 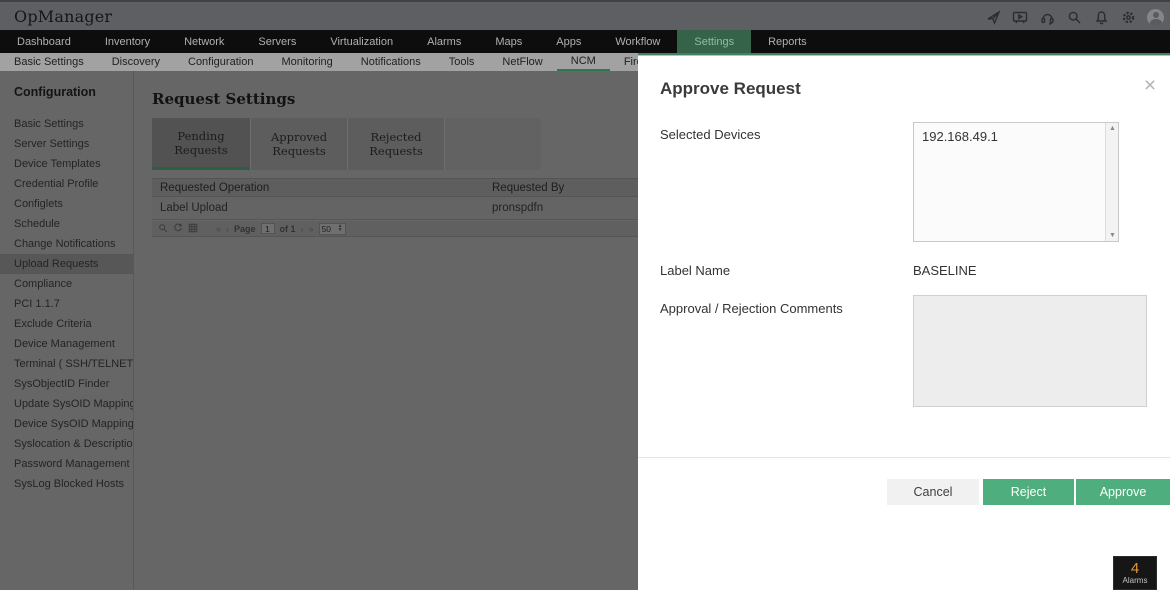 I want to click on sidebar-heading: Configuration, so click(x=55, y=92).